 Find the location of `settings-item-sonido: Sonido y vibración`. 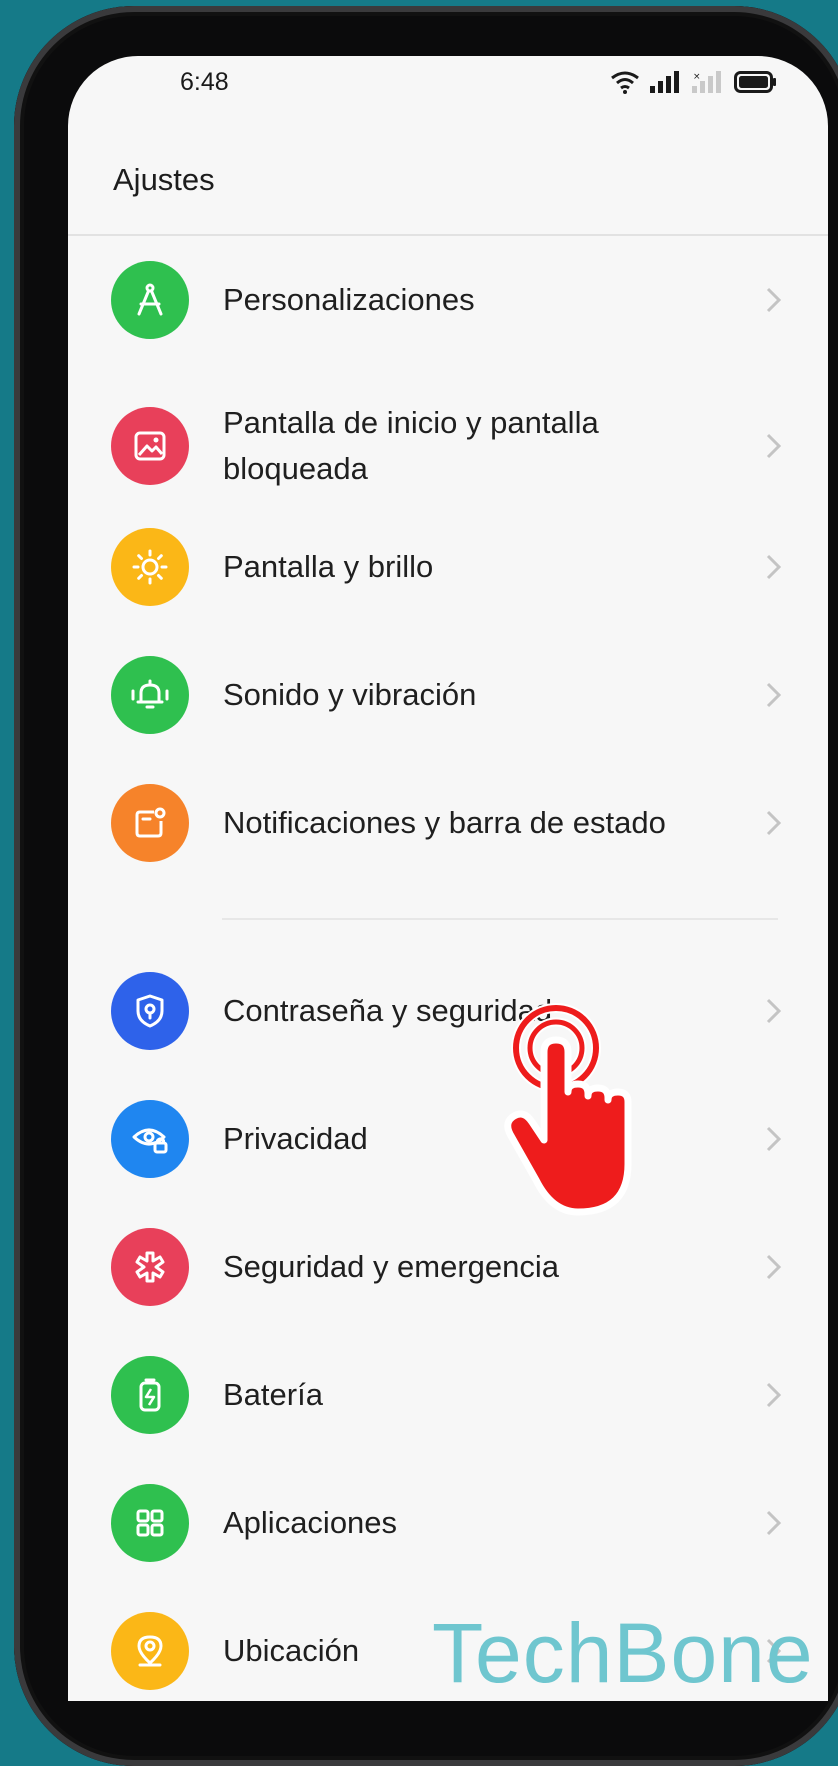

settings-item-sonido: Sonido y vibración is located at coordinates (448, 695).